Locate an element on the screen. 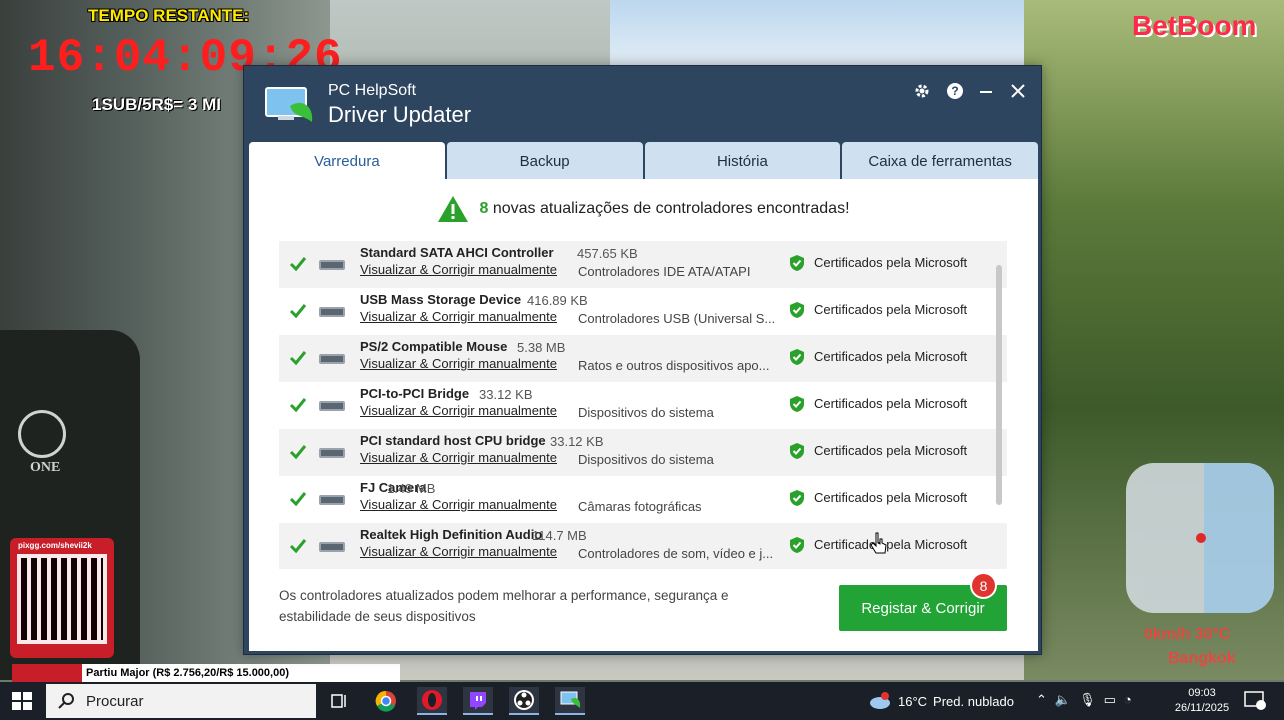 Image resolution: width=1284 pixels, height=720 pixels. driver-name: Realtek High Definition Audio is located at coordinates (451, 534).